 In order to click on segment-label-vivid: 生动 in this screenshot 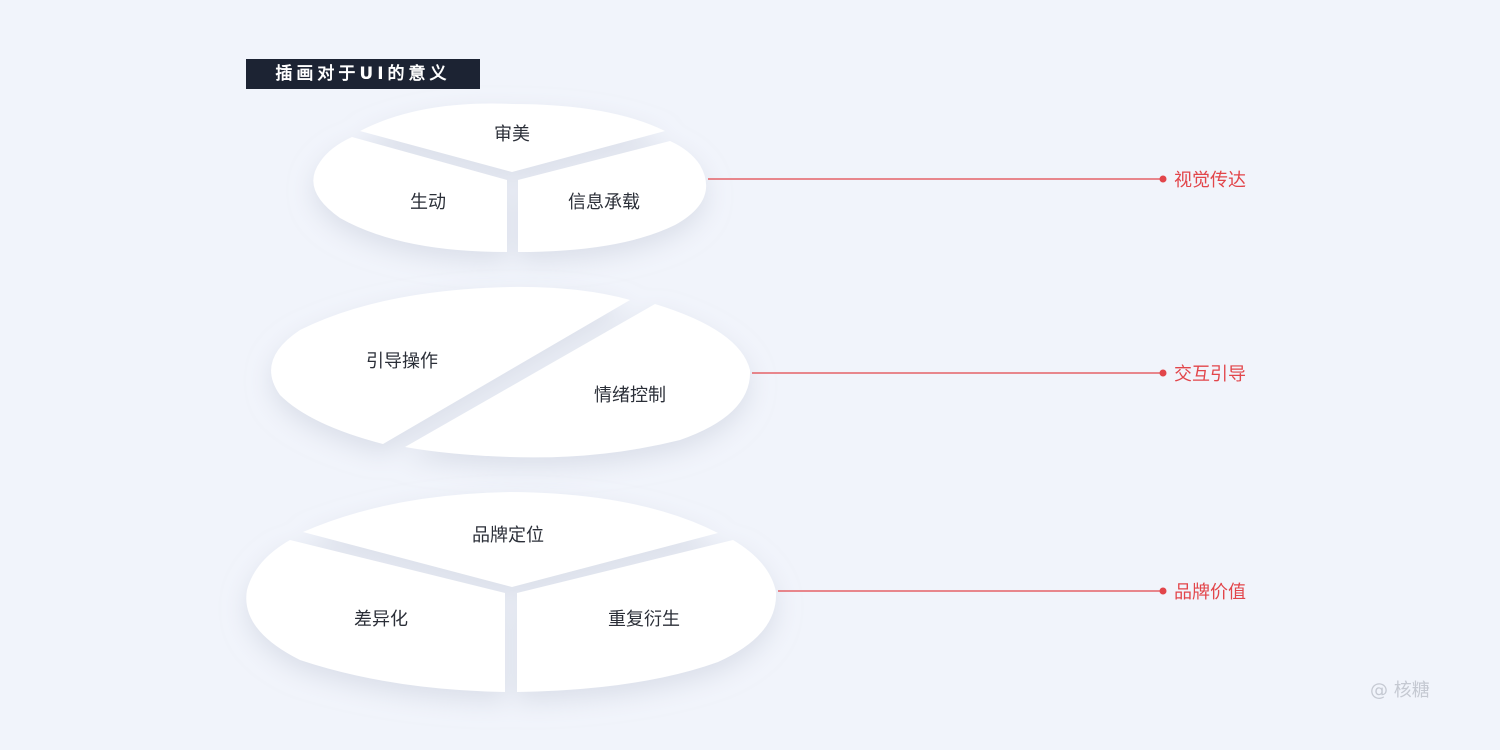, I will do `click(428, 202)`.